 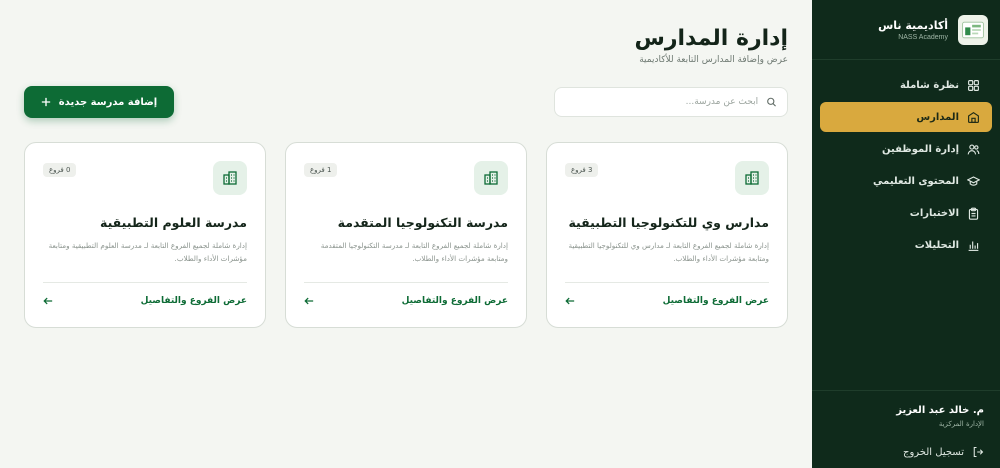 What do you see at coordinates (662, 102) in the screenshot?
I see `search-input` at bounding box center [662, 102].